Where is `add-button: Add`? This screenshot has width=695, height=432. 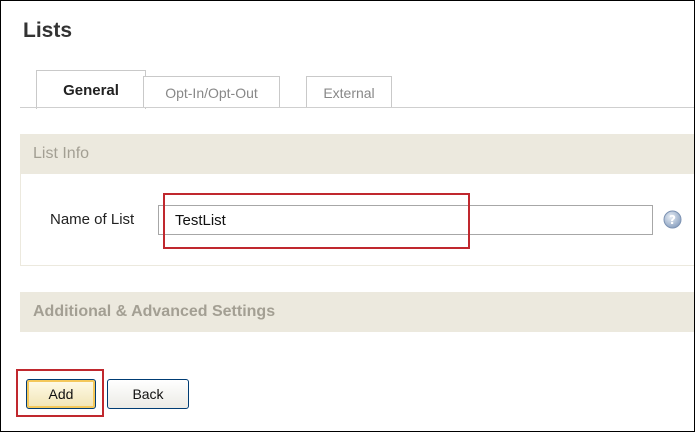
add-button: Add is located at coordinates (61, 394).